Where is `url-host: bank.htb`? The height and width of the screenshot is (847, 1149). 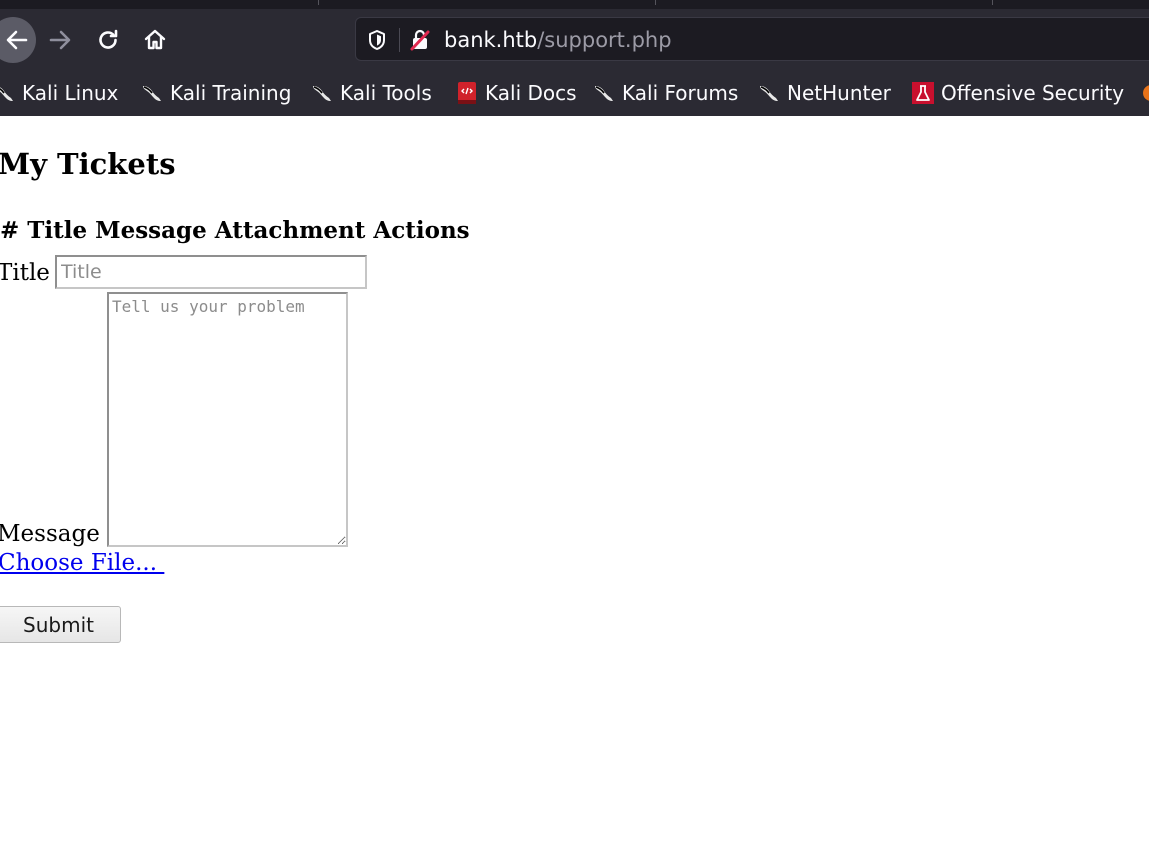
url-host: bank.htb is located at coordinates (491, 40).